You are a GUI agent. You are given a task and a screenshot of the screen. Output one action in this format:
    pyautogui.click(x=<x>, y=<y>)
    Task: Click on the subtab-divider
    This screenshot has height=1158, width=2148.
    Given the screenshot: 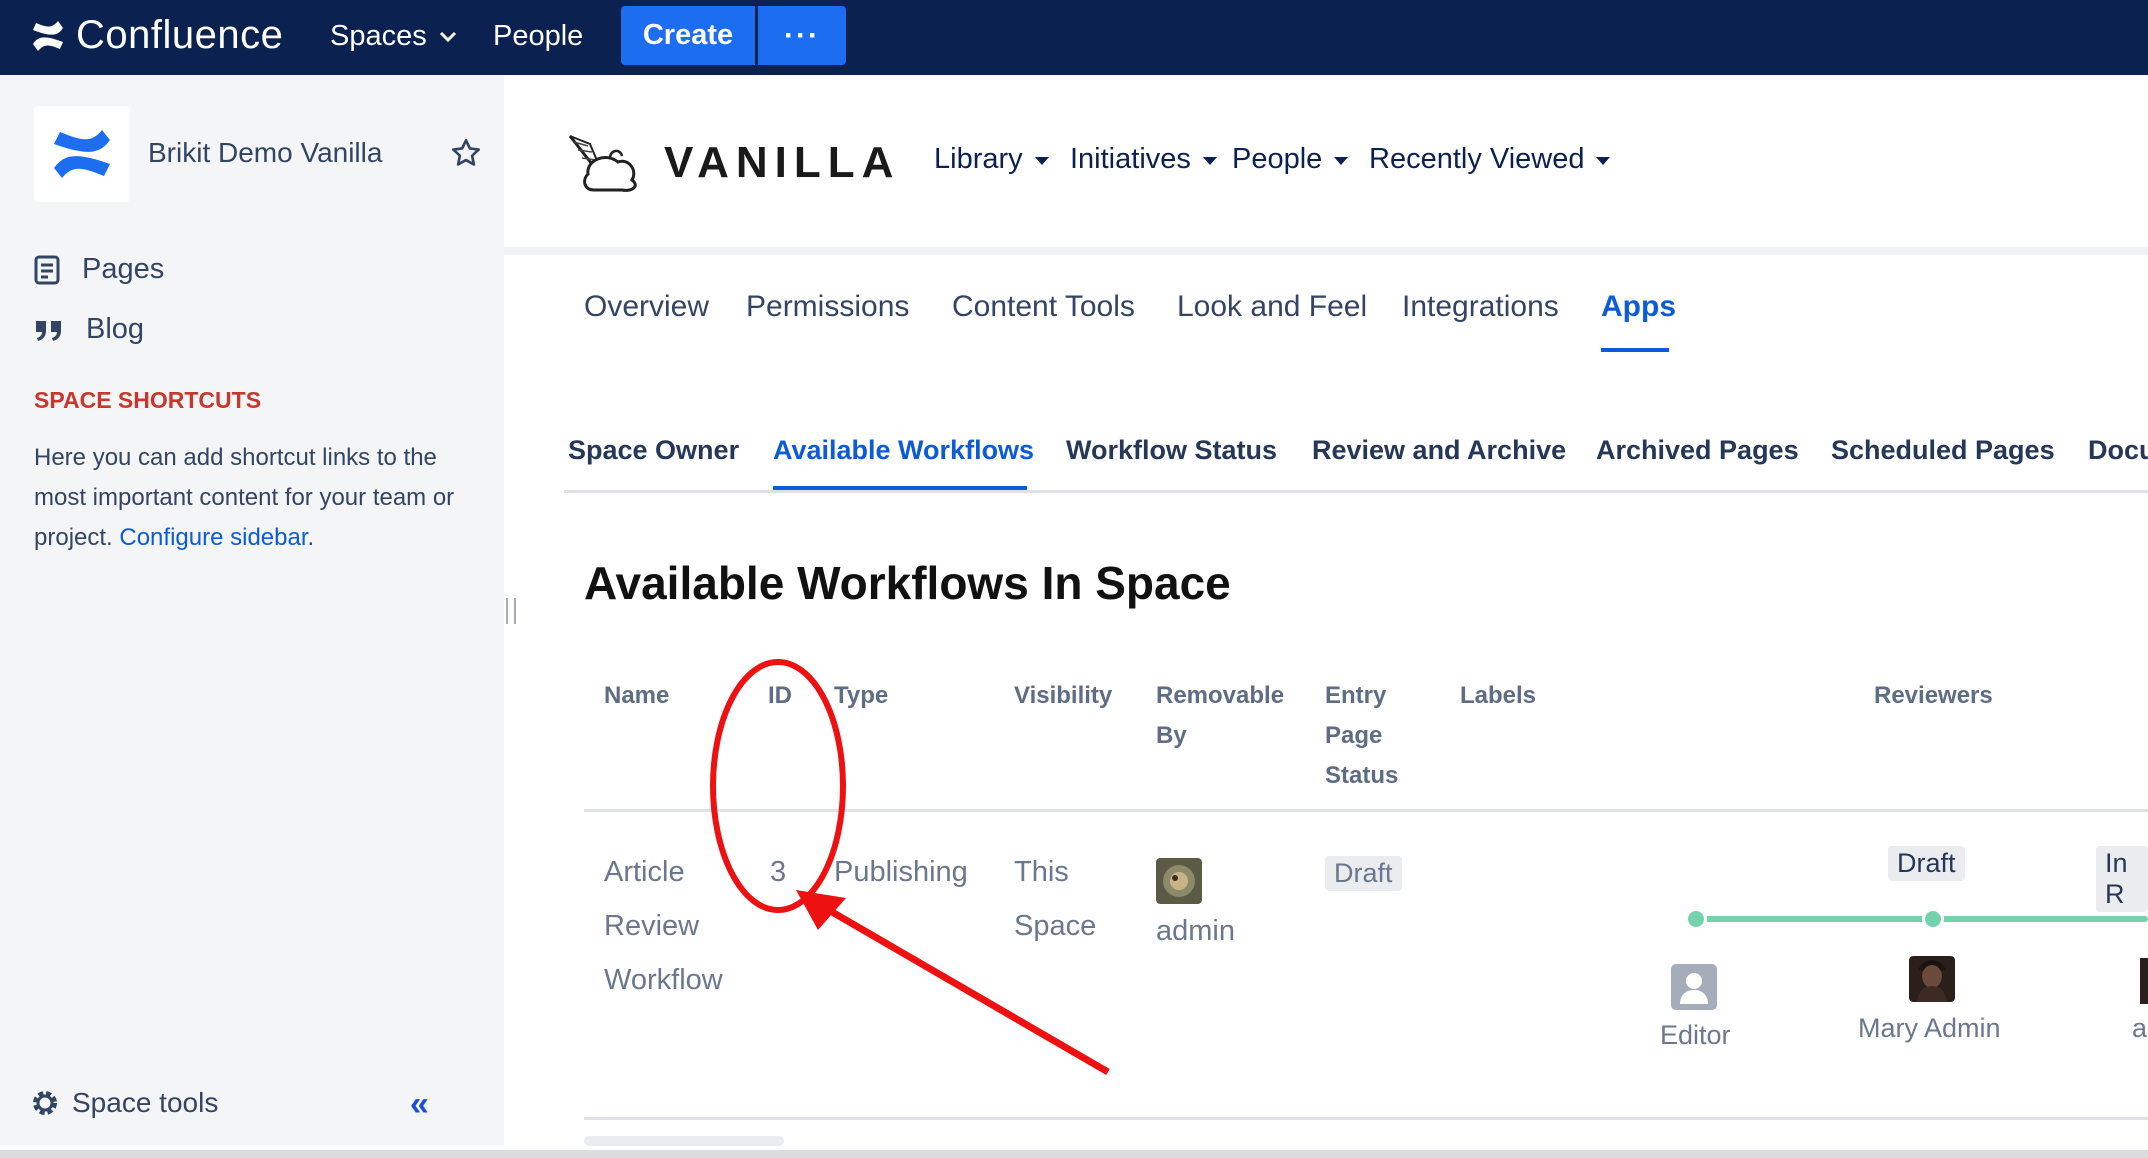 What is the action you would take?
    pyautogui.click(x=1356, y=491)
    